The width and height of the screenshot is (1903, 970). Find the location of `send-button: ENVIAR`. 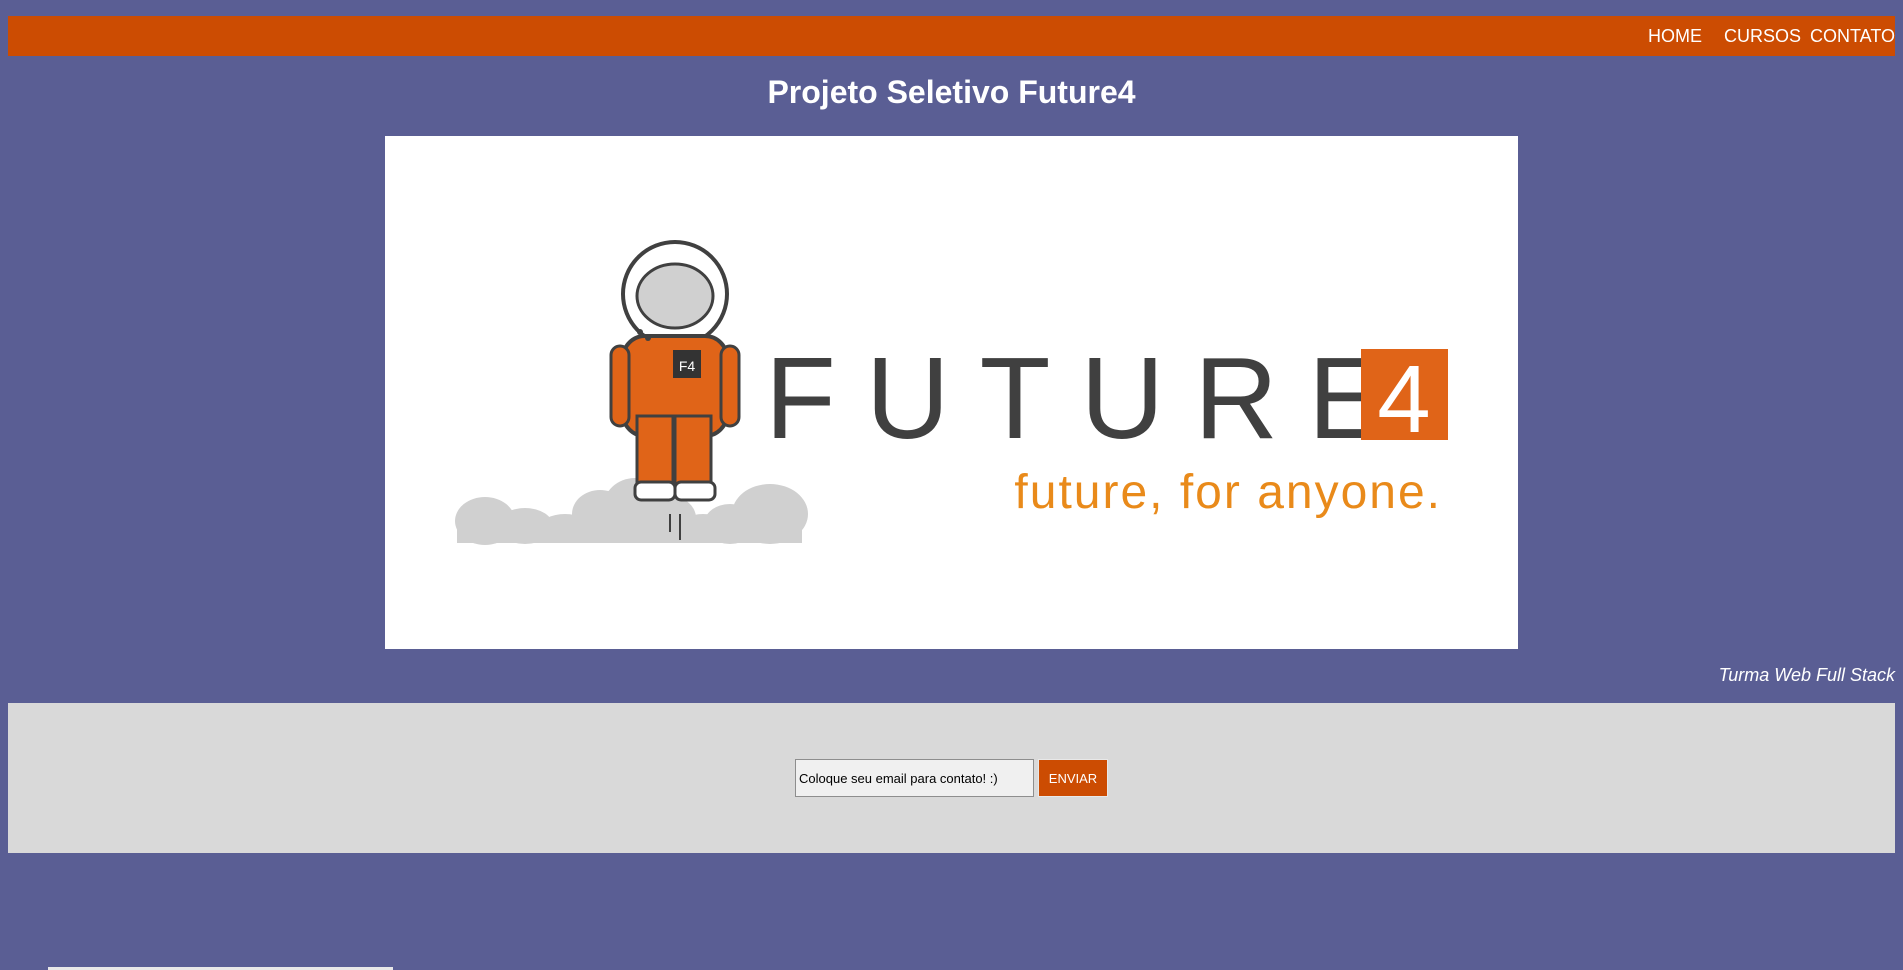

send-button: ENVIAR is located at coordinates (1073, 778).